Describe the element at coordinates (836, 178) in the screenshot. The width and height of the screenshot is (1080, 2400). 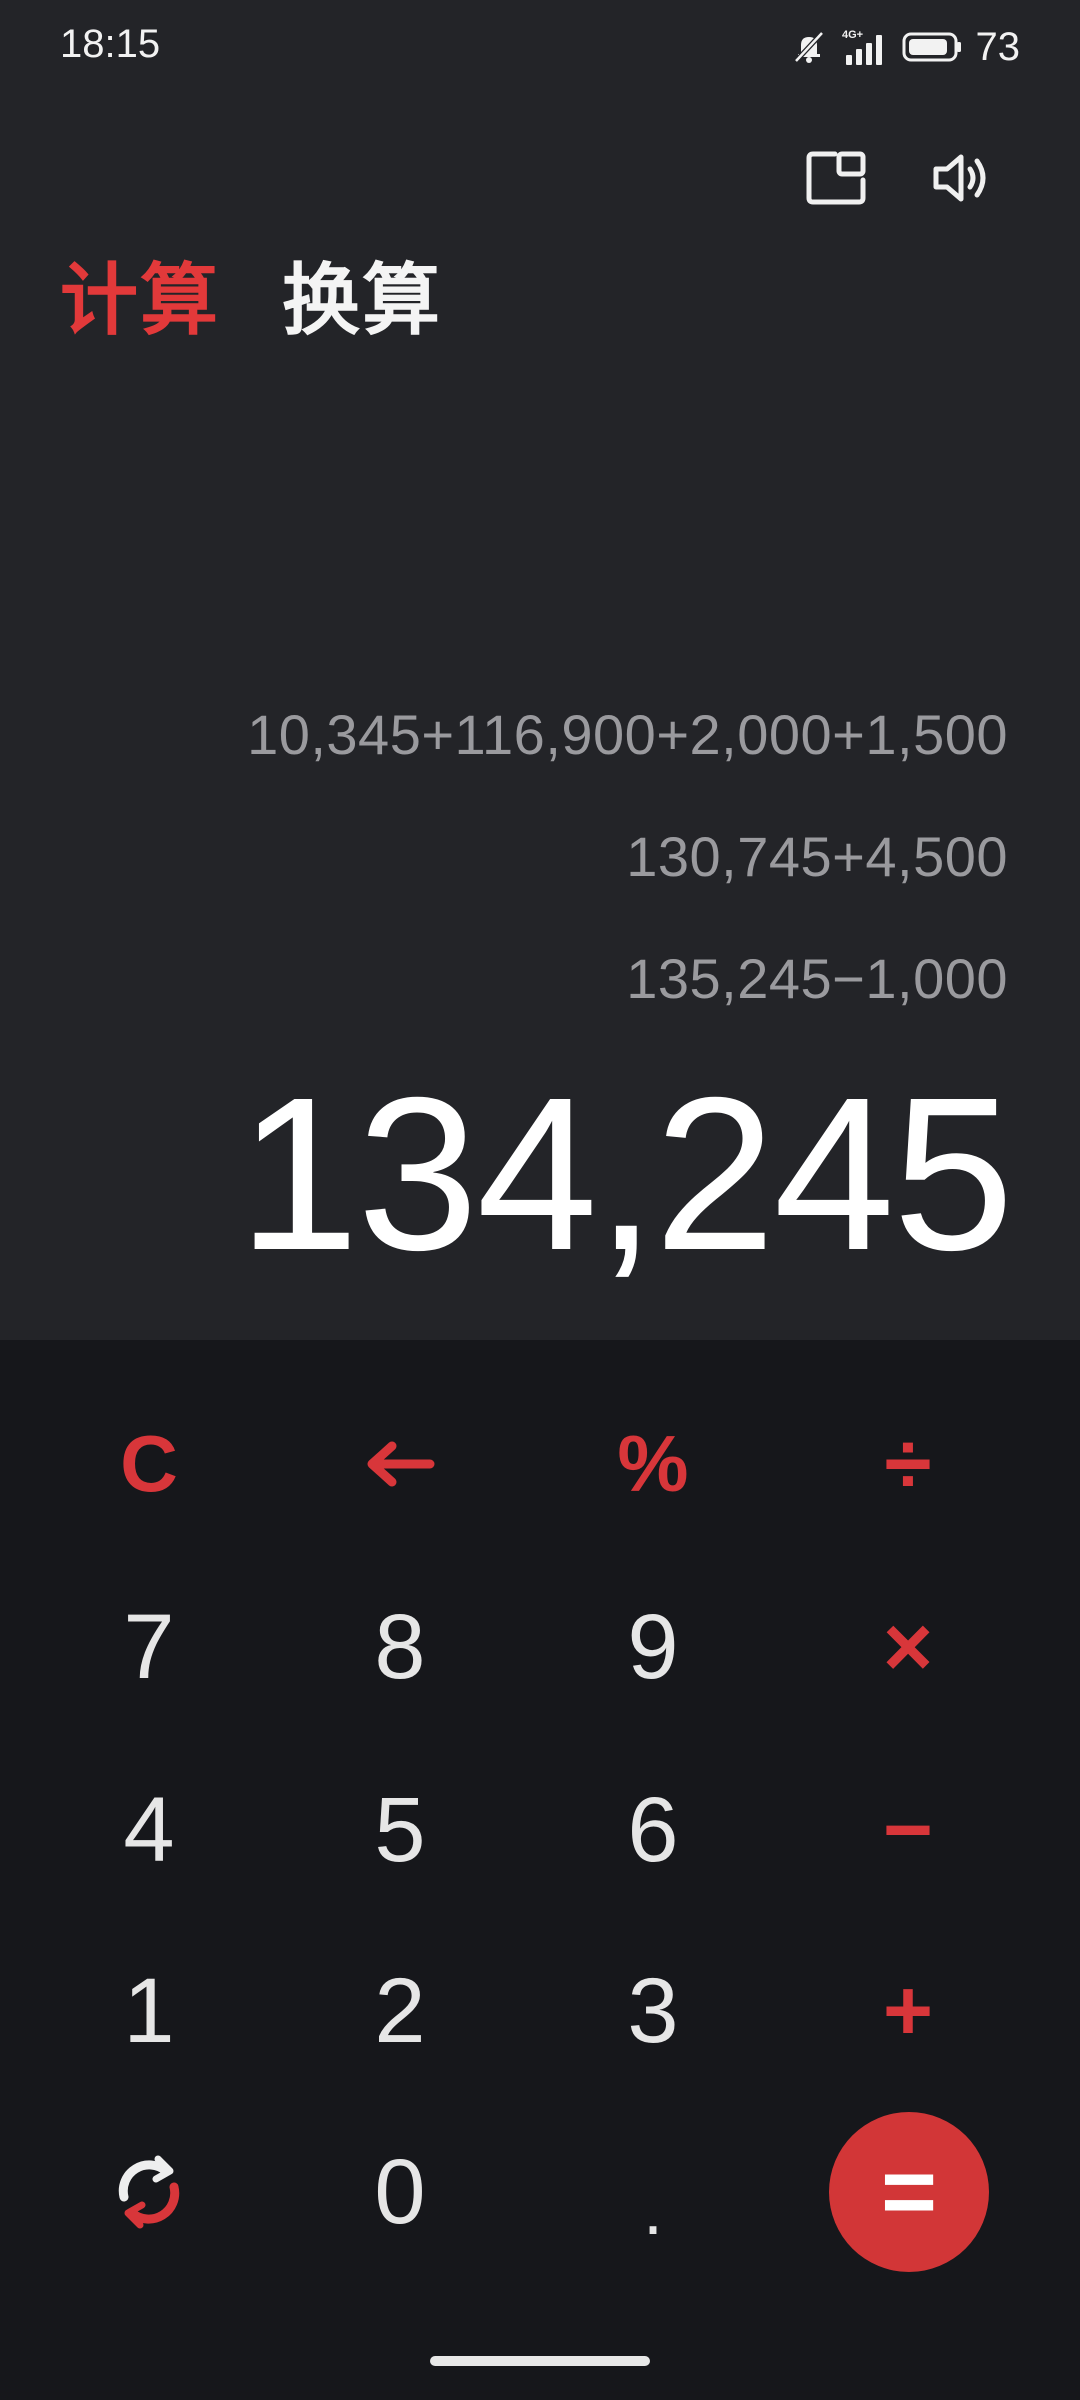
I see `picture-in-picture-icon` at that location.